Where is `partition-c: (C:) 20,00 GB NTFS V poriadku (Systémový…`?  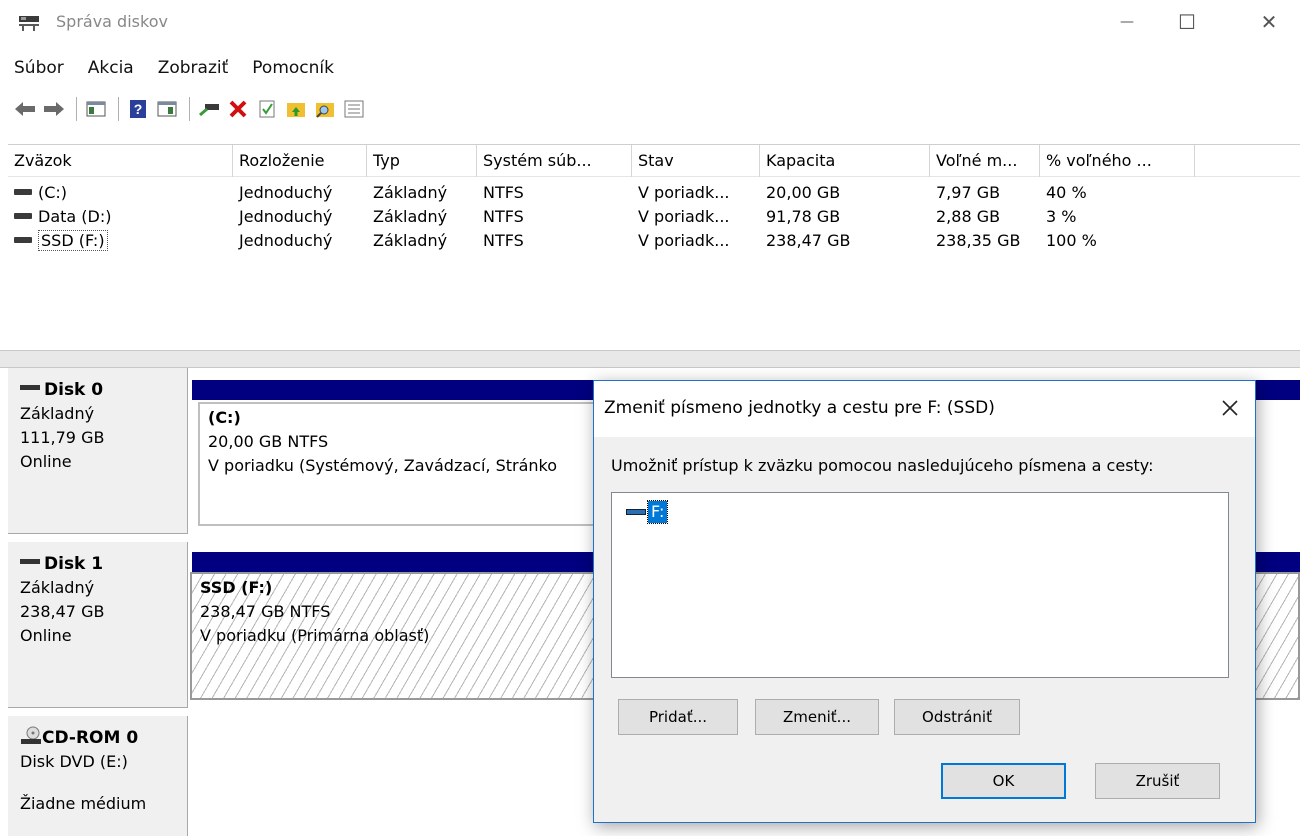 partition-c: (C:) 20,00 GB NTFS V poriadku (Systémový… is located at coordinates (408, 464).